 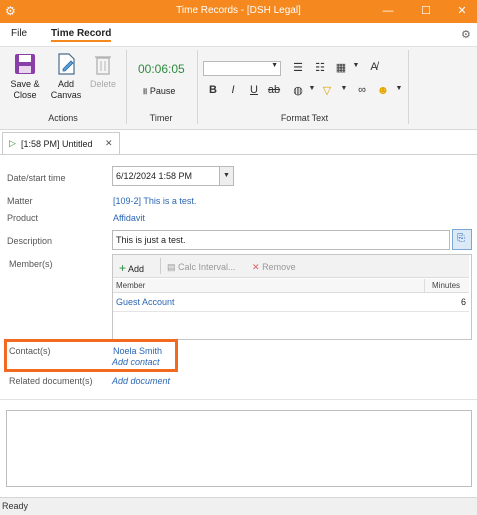 I want to click on save-close-label-1: Save &, so click(x=25, y=84).